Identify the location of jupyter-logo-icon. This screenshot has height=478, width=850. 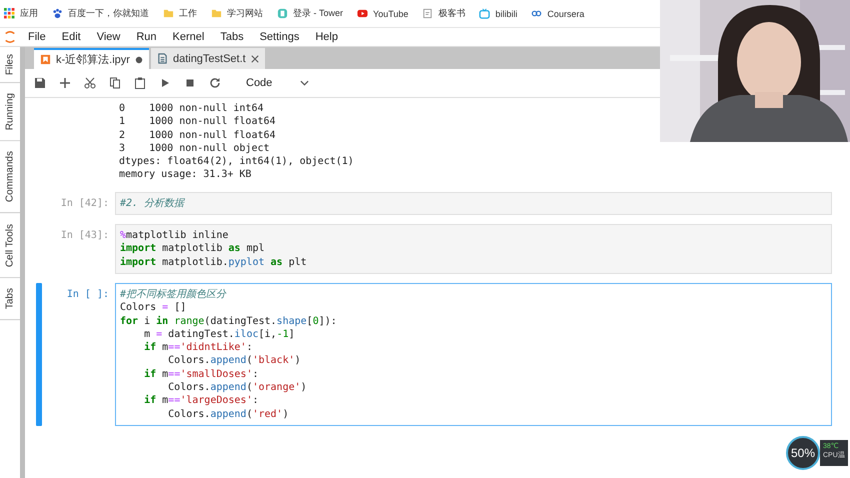
(10, 37).